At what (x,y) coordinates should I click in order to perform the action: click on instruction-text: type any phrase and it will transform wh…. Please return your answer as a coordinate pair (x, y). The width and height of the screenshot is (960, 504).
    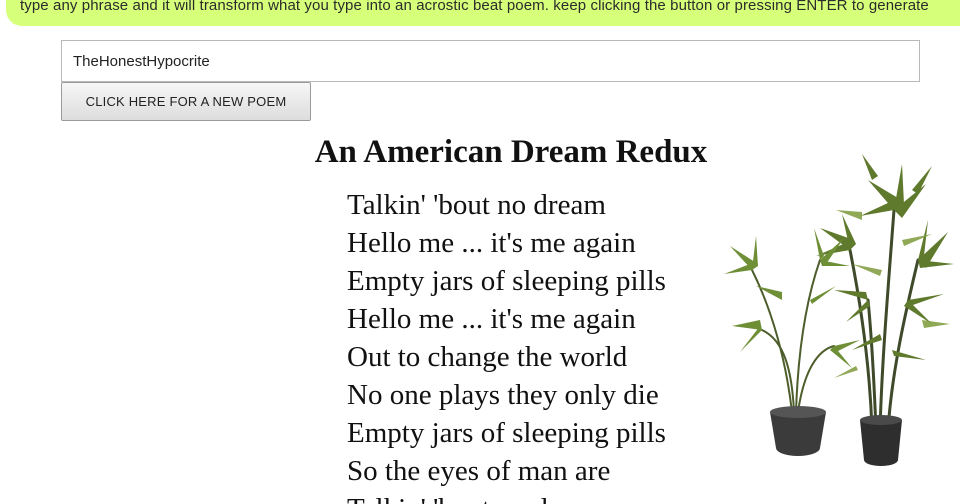
    Looking at the image, I should click on (474, 7).